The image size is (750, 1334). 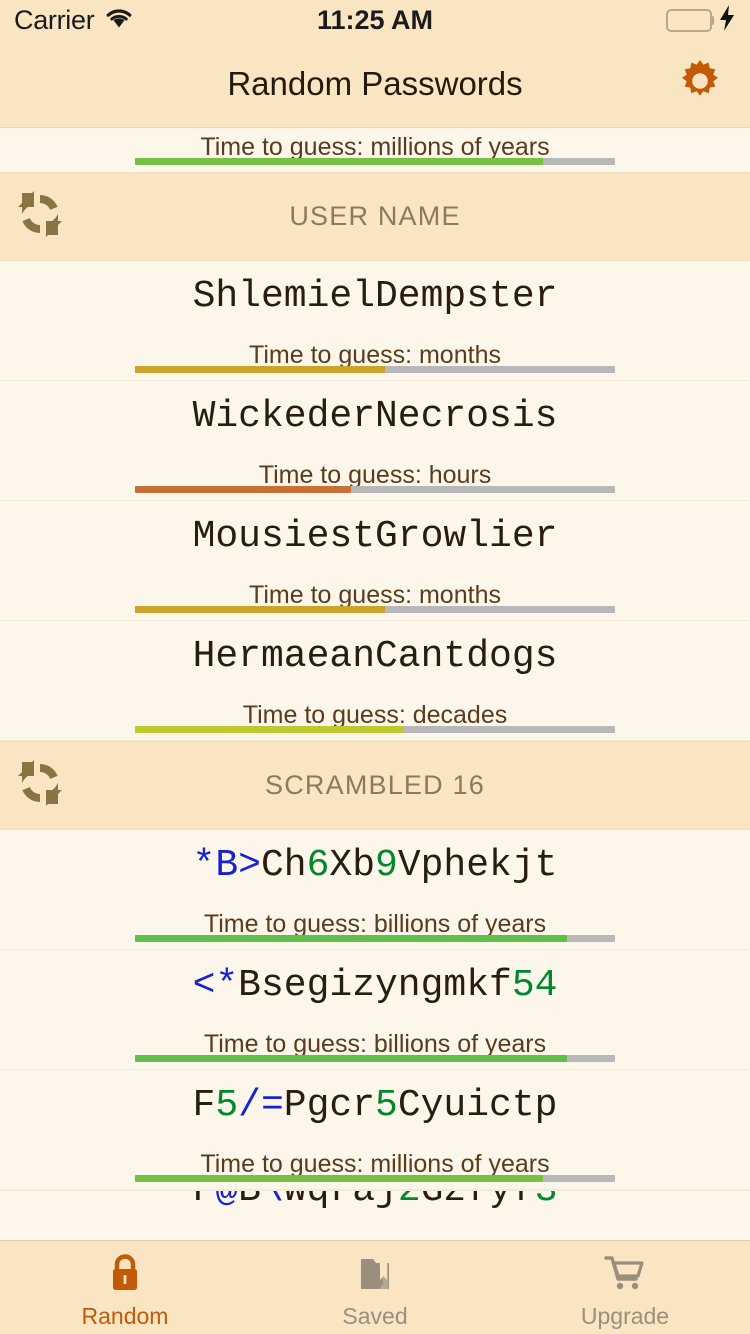 What do you see at coordinates (625, 1274) in the screenshot?
I see `shopping-cart-icon` at bounding box center [625, 1274].